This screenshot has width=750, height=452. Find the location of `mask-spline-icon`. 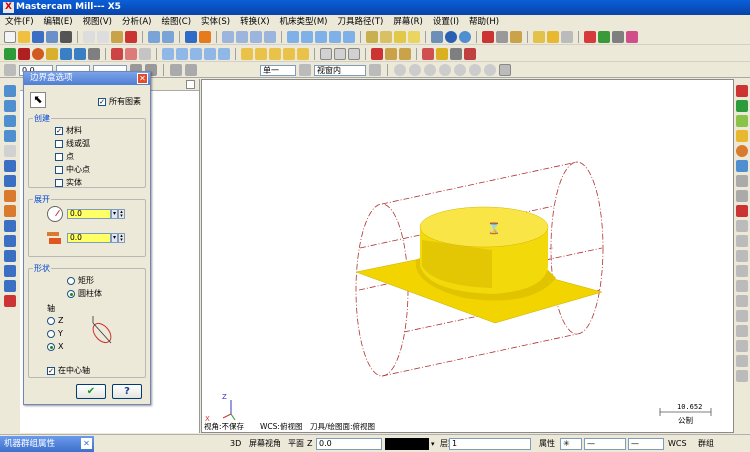

mask-spline-icon is located at coordinates (445, 70).